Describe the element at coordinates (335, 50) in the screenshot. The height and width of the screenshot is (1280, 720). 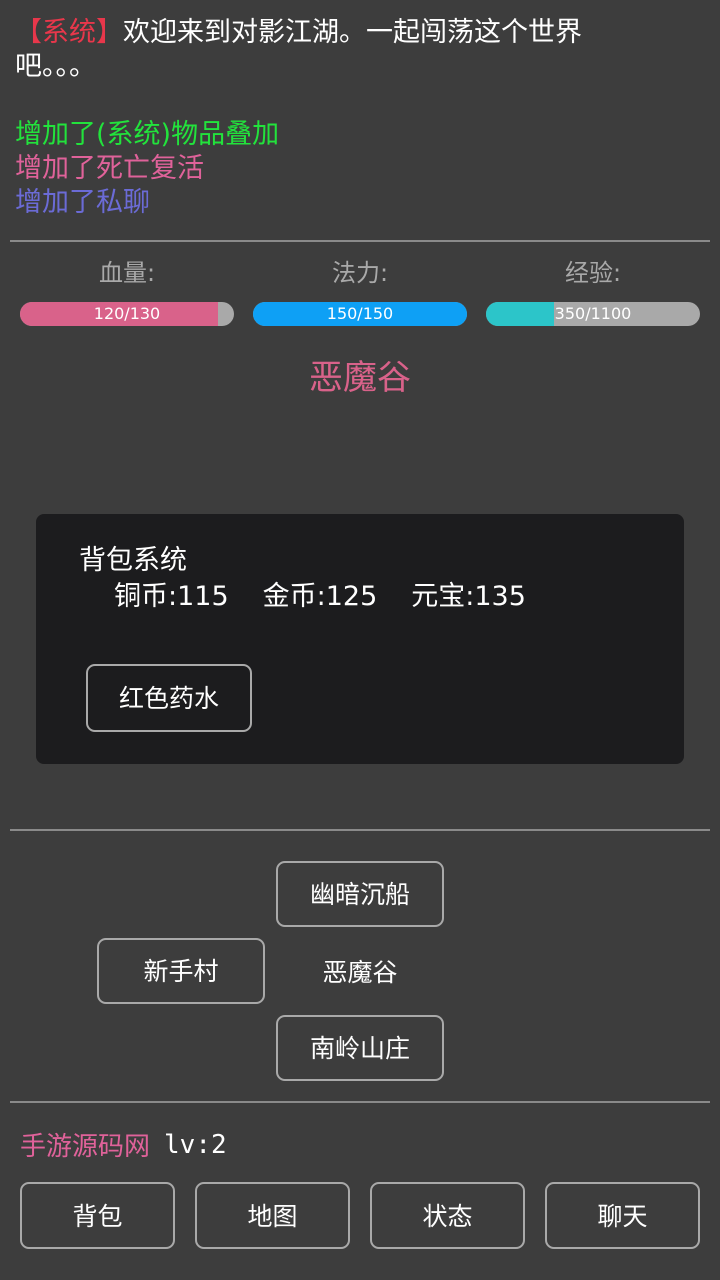
I see `welcome-message: 【系统】欢迎来到对影江湖。一起闯荡这个世界吧。。。` at that location.